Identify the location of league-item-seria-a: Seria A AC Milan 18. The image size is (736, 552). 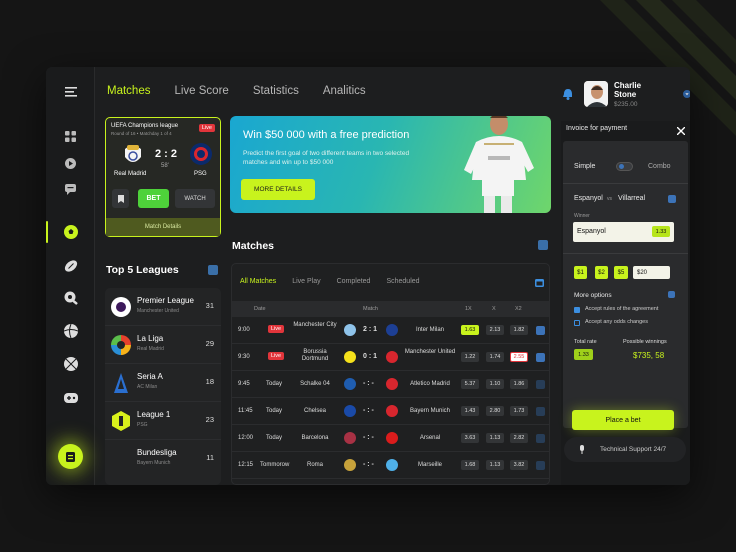
(163, 383).